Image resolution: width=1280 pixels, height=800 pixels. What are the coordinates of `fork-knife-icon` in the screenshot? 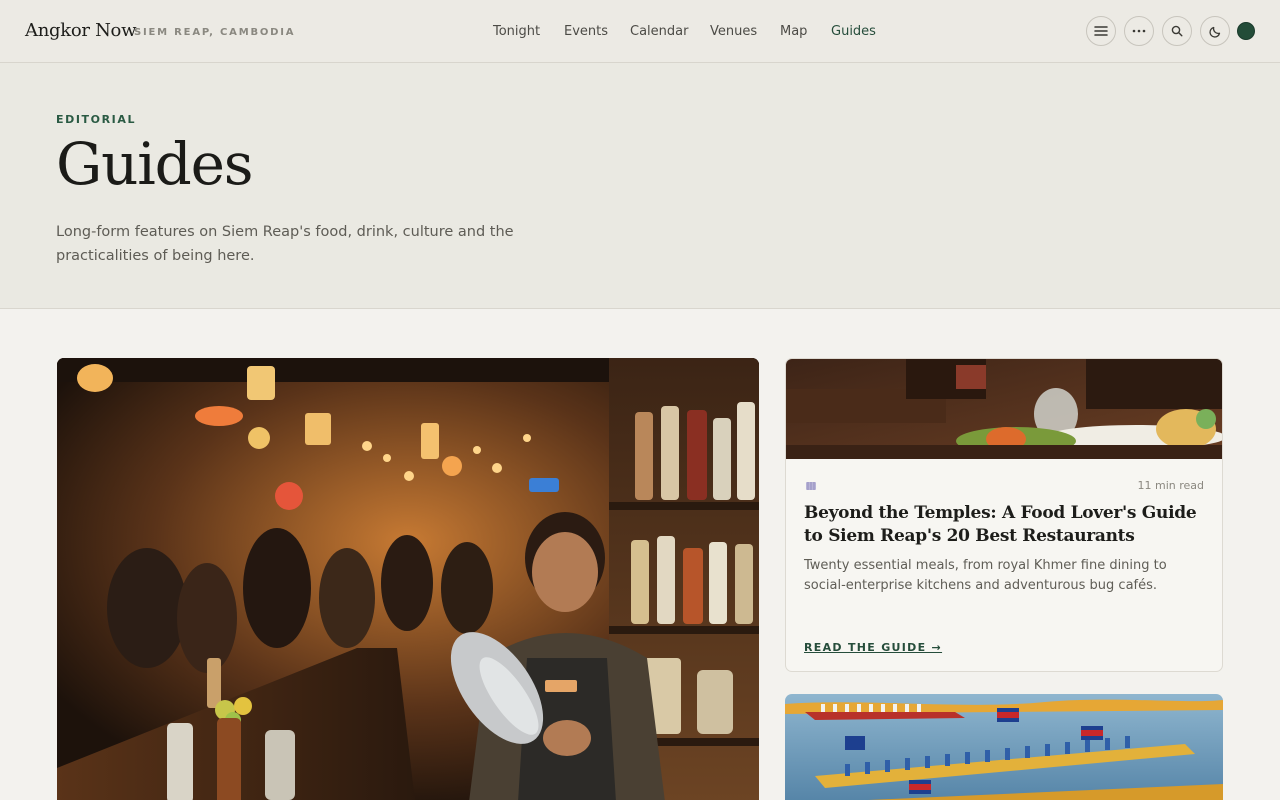 It's located at (811, 487).